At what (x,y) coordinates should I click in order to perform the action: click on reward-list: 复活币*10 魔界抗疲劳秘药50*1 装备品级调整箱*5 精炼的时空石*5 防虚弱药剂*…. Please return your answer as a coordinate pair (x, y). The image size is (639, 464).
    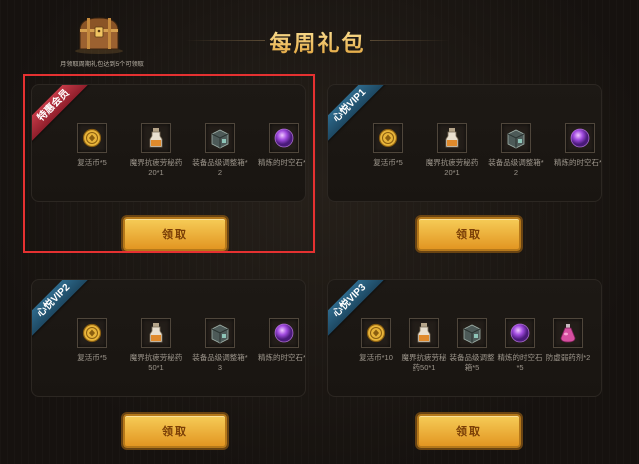
    Looking at the image, I should click on (472, 345).